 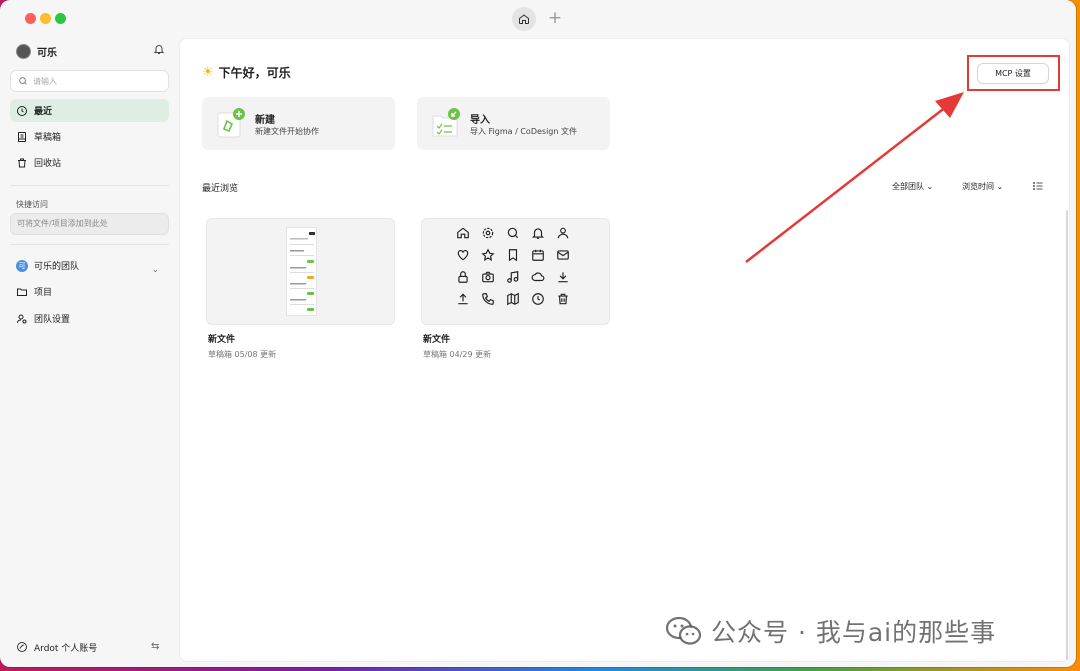 What do you see at coordinates (683, 630) in the screenshot?
I see `wechat-icon` at bounding box center [683, 630].